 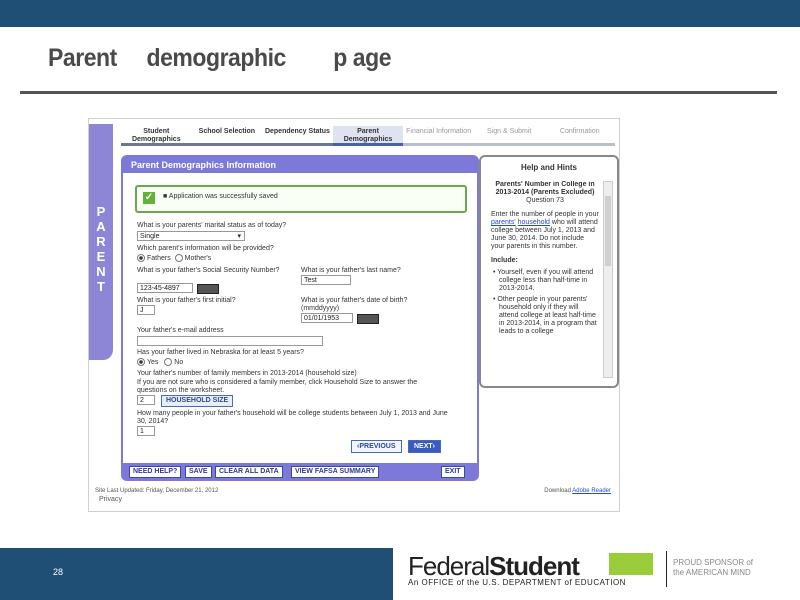 I want to click on clear-all-data-button: CLEAR ALL DATA, so click(x=249, y=472).